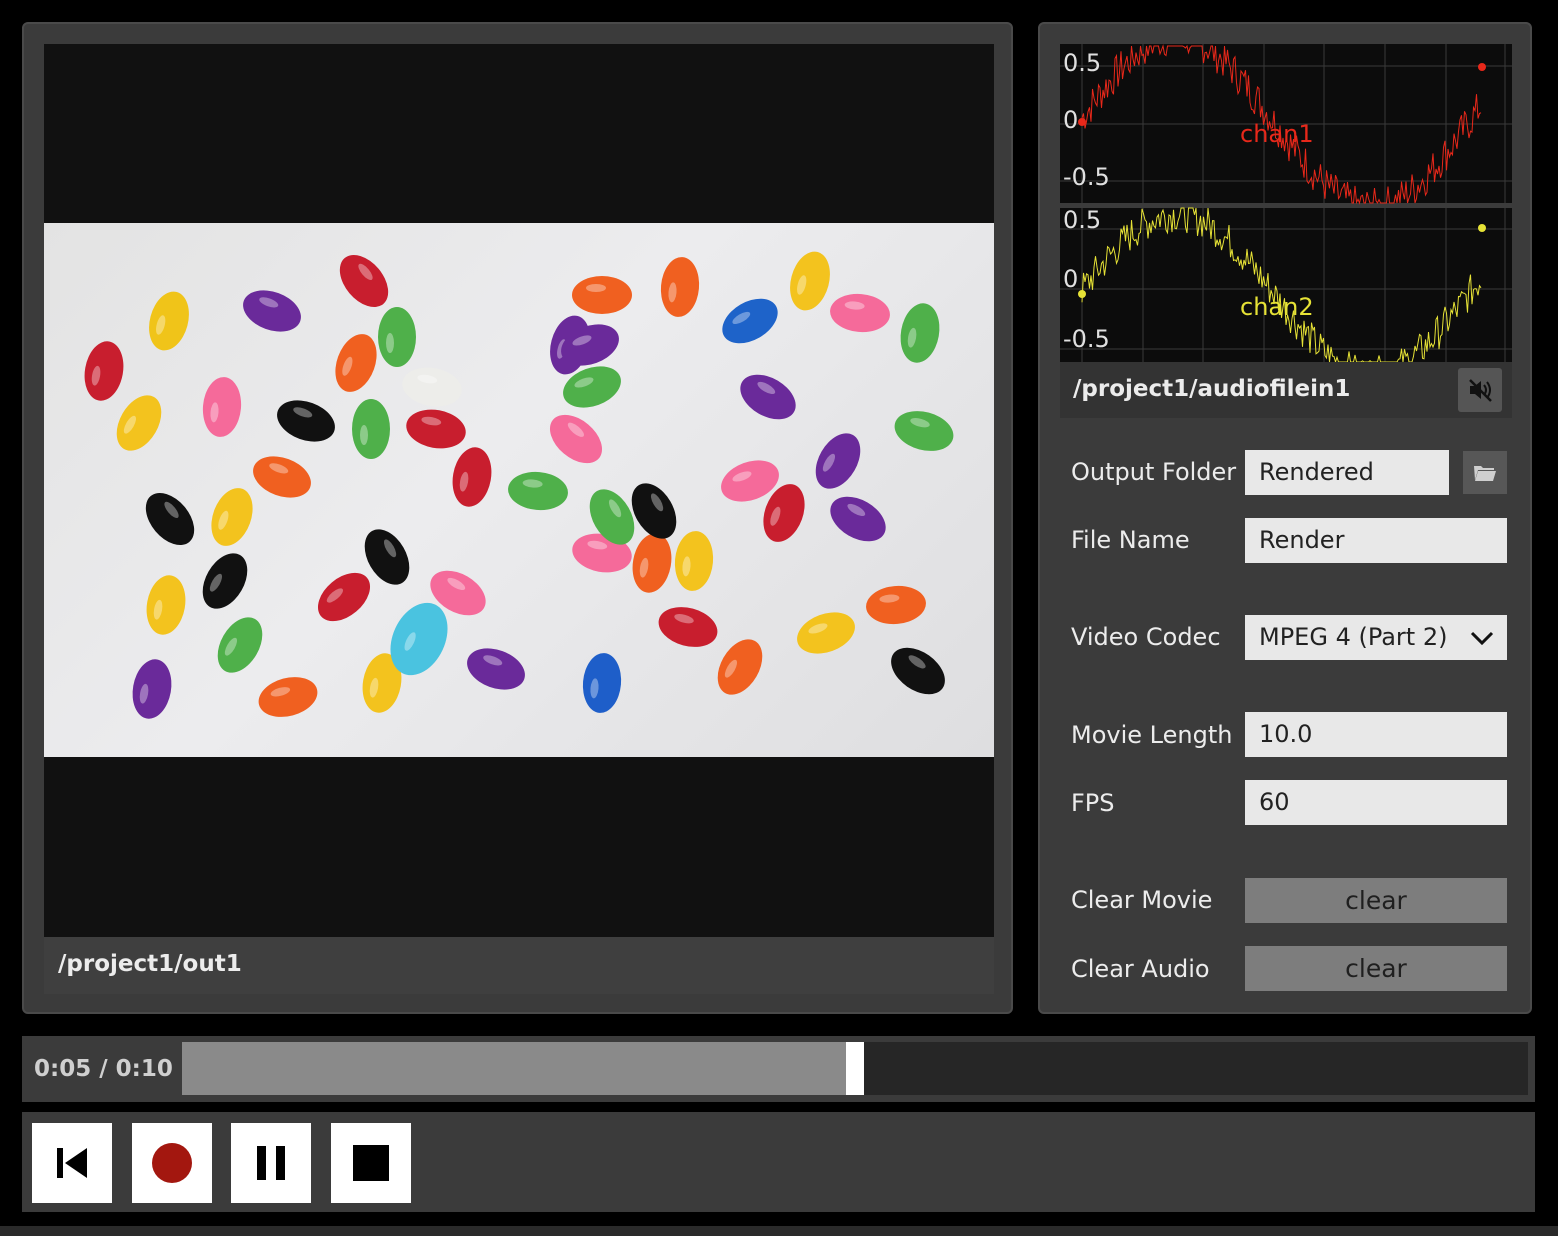 The height and width of the screenshot is (1236, 1558). I want to click on video-path-bar: /project1/out1, so click(519, 965).